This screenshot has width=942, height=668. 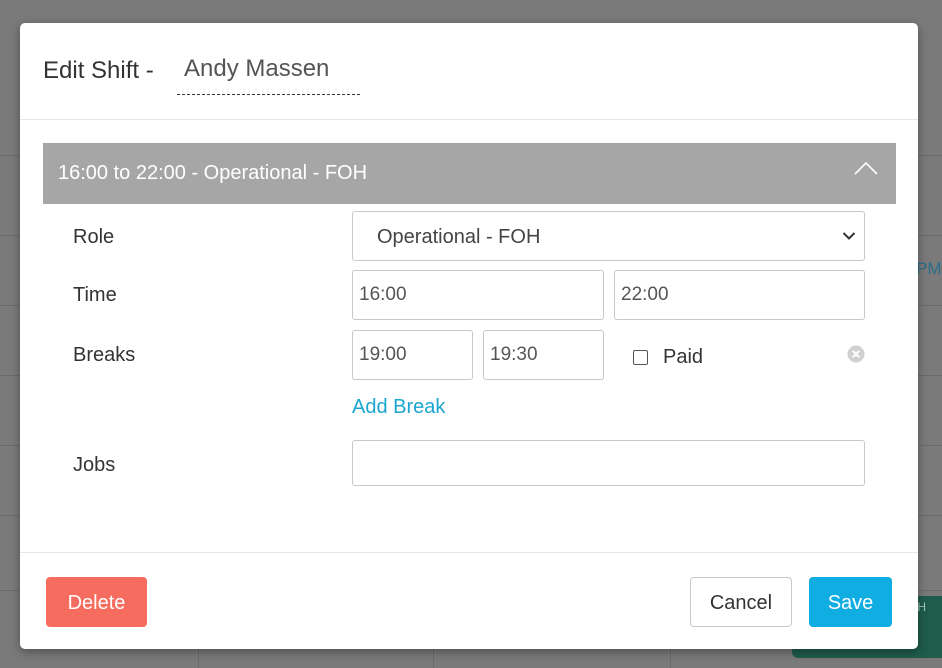 What do you see at coordinates (469, 71) in the screenshot?
I see `modal-header: Edit Shift - Andy Massen` at bounding box center [469, 71].